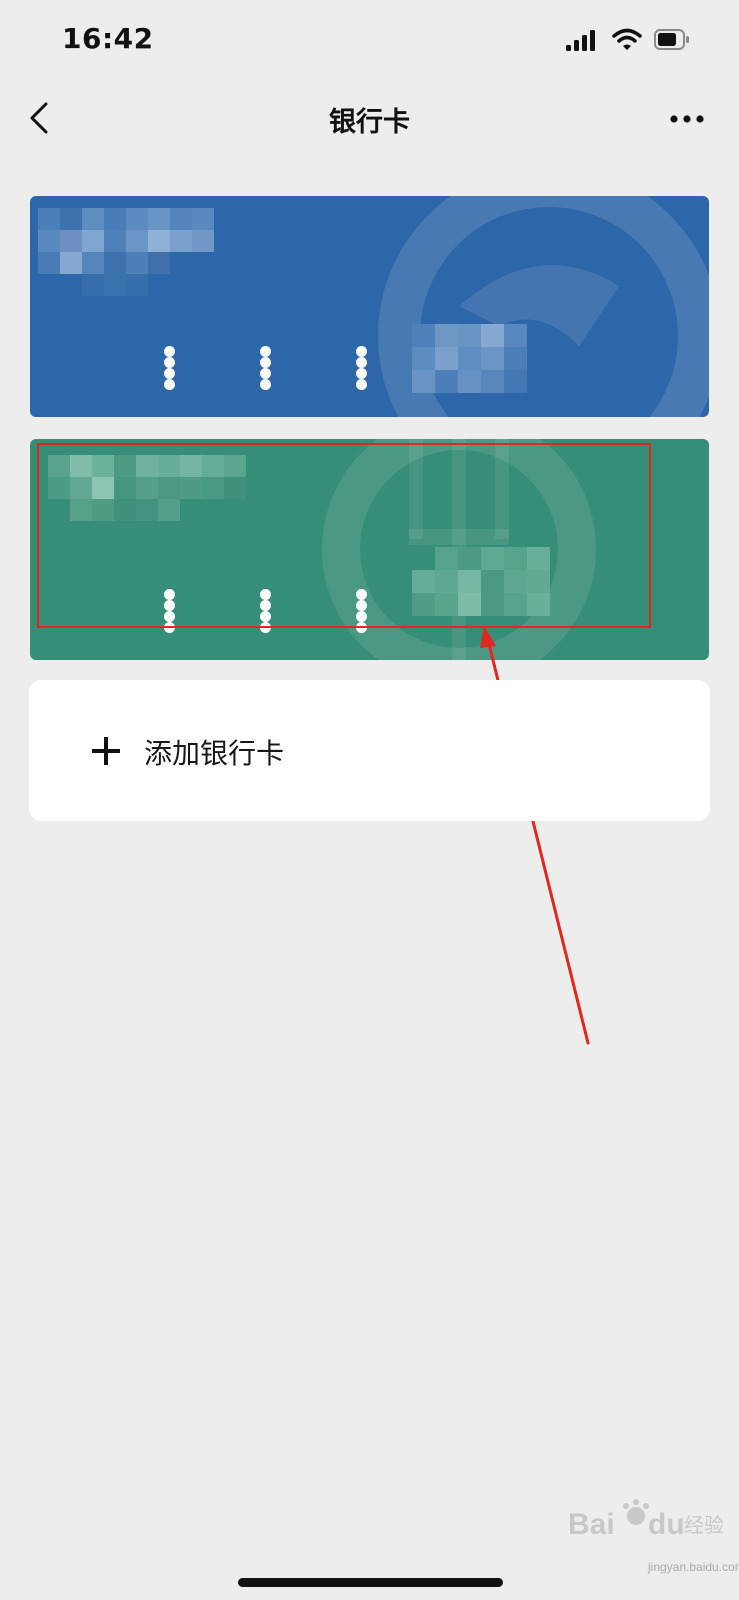 The image size is (739, 1600). Describe the element at coordinates (369, 40) in the screenshot. I see `status-bar: 16:42` at that location.